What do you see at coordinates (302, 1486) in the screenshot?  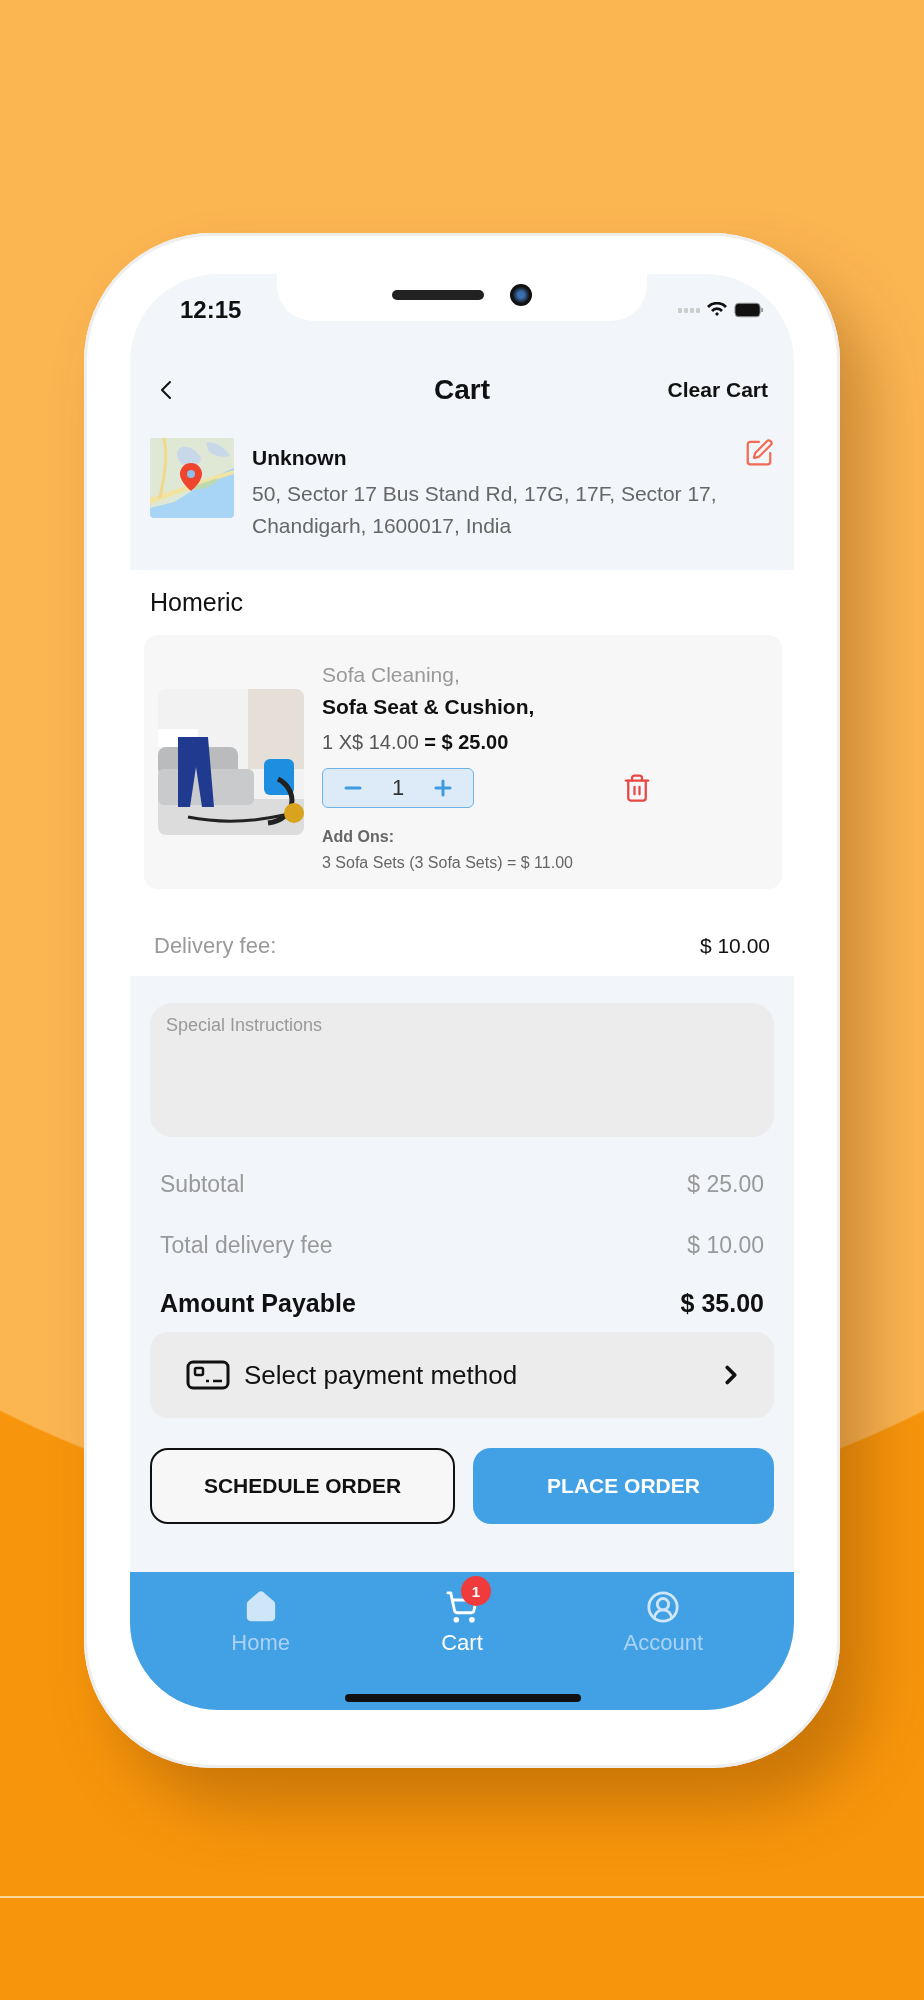 I see `schedule-order-button: SCHEDULE ORDER` at bounding box center [302, 1486].